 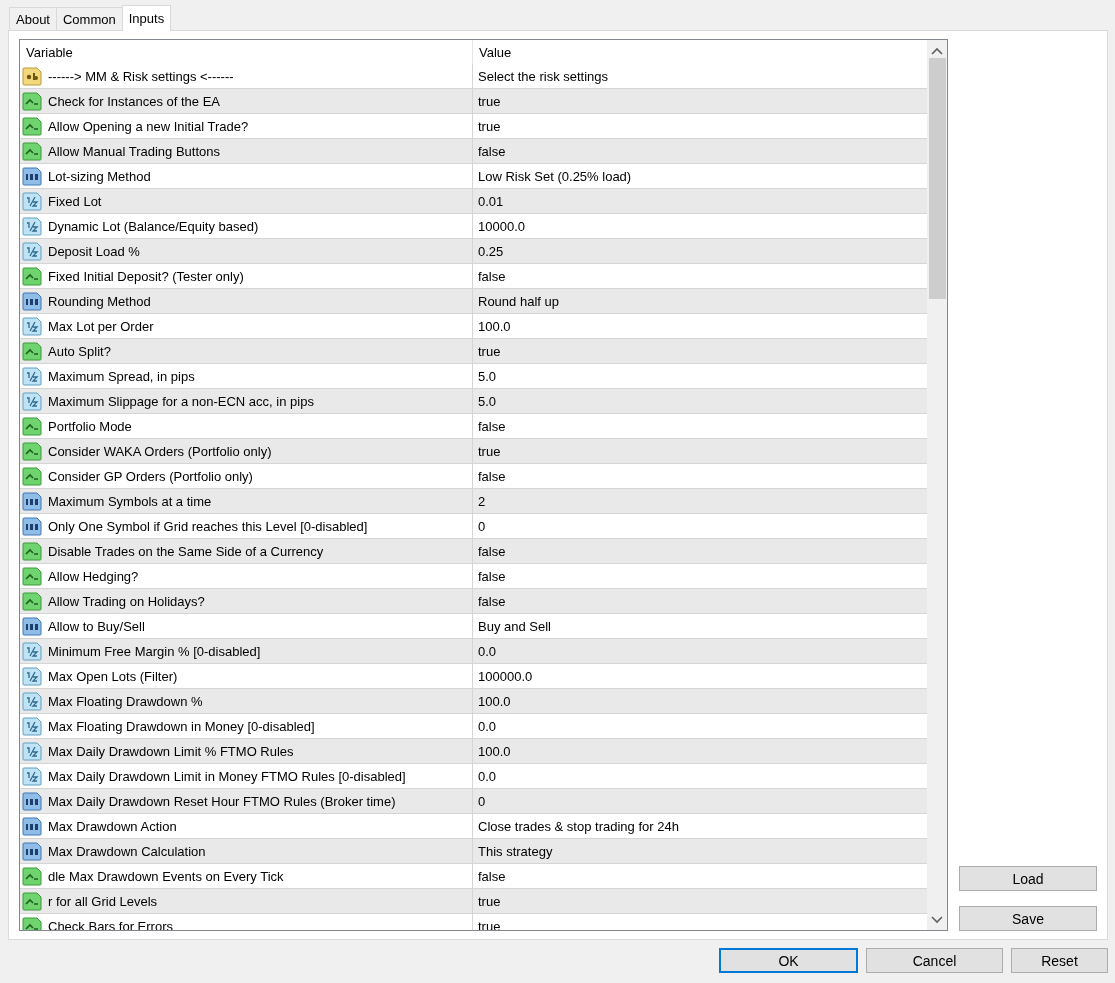 What do you see at coordinates (473, 76) in the screenshot?
I see `table-row: ------> MM & Risk settings <------ Select the risk settings` at bounding box center [473, 76].